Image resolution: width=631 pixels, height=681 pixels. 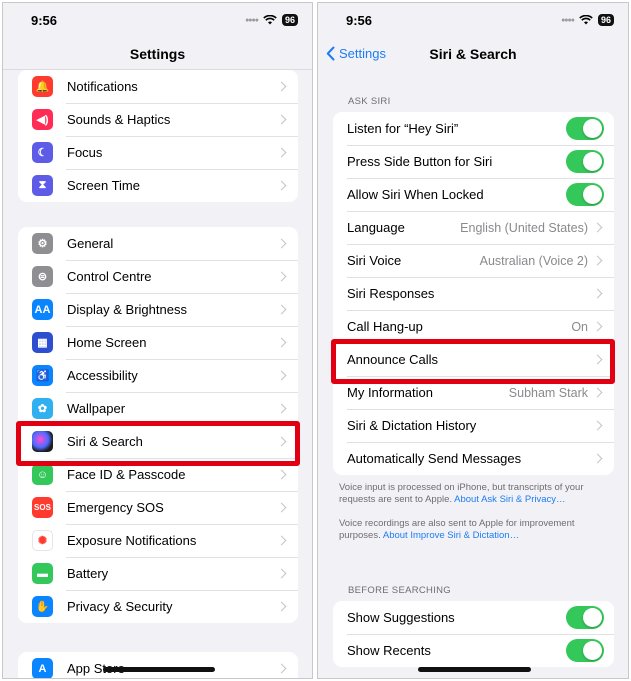 I want to click on settings-row-siri-and-search: Siri & Search, so click(x=158, y=441).